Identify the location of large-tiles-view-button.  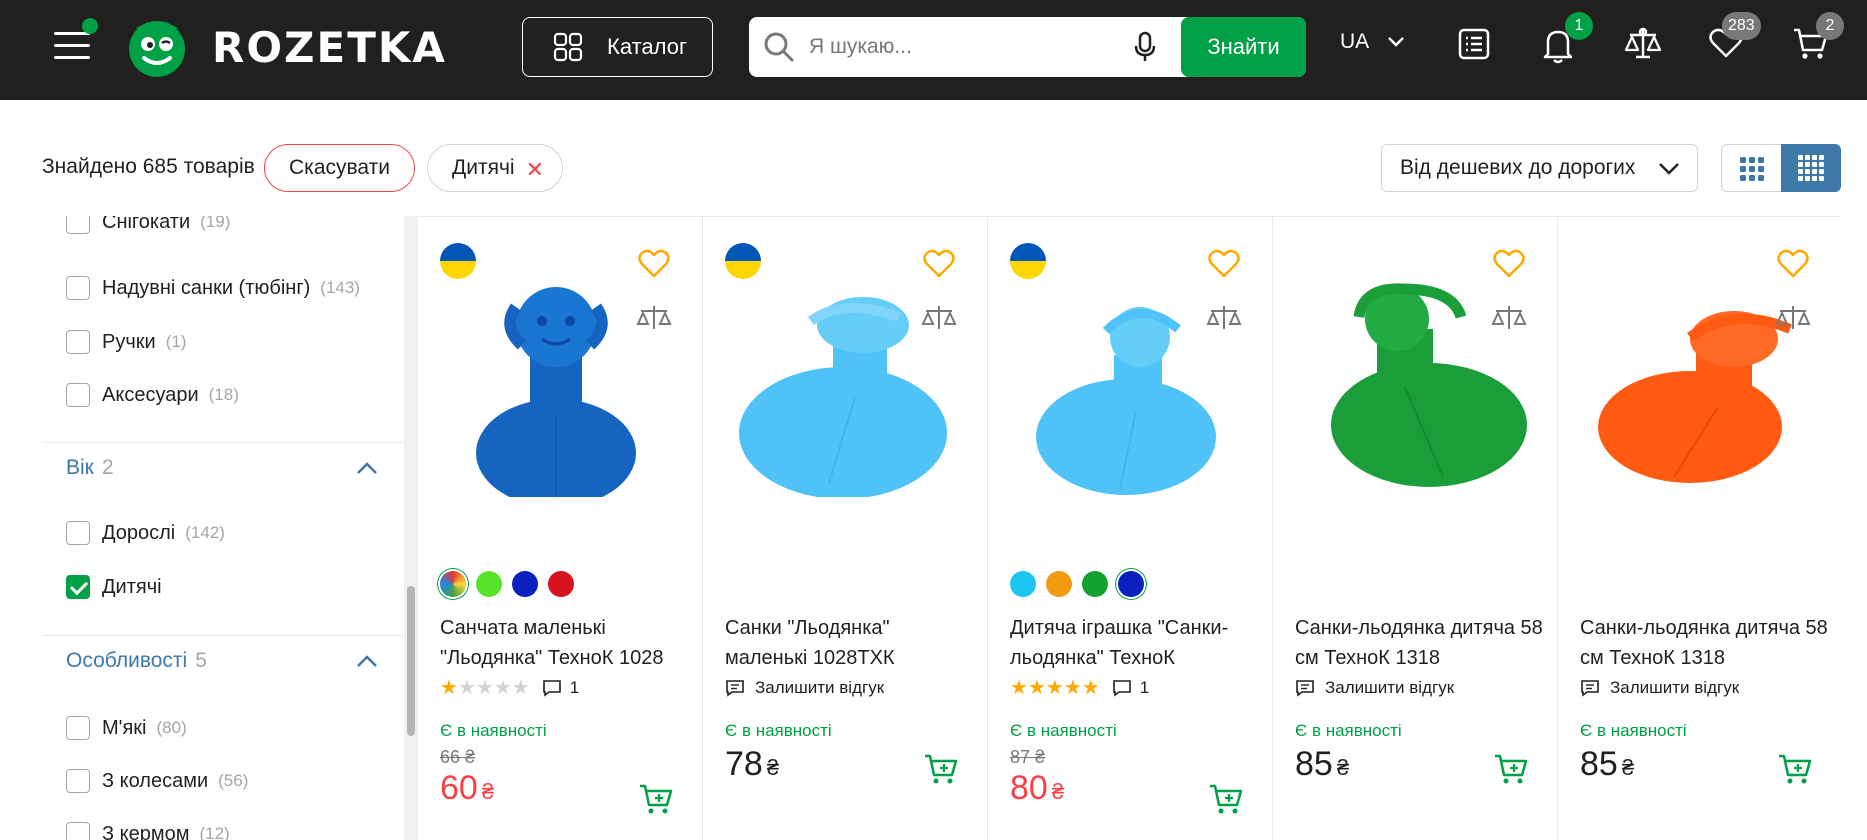
(1751, 168).